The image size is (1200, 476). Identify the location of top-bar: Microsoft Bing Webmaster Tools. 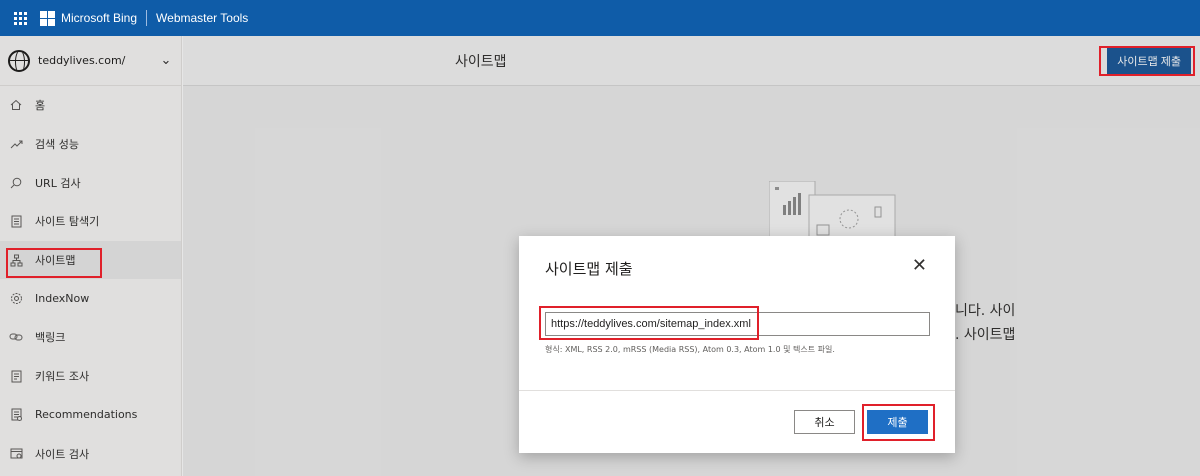
(600, 18).